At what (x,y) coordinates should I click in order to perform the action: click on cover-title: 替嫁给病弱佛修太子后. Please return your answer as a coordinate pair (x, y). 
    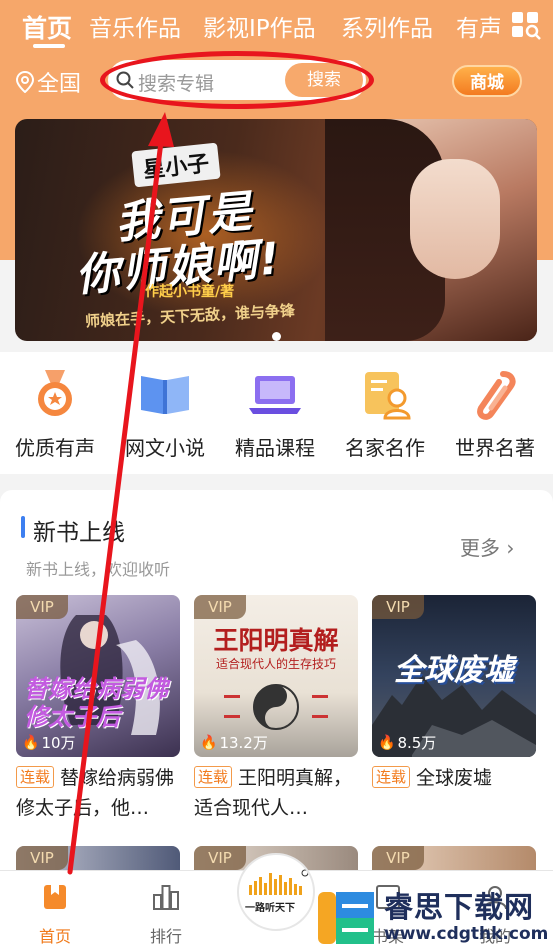
    Looking at the image, I should click on (96, 703).